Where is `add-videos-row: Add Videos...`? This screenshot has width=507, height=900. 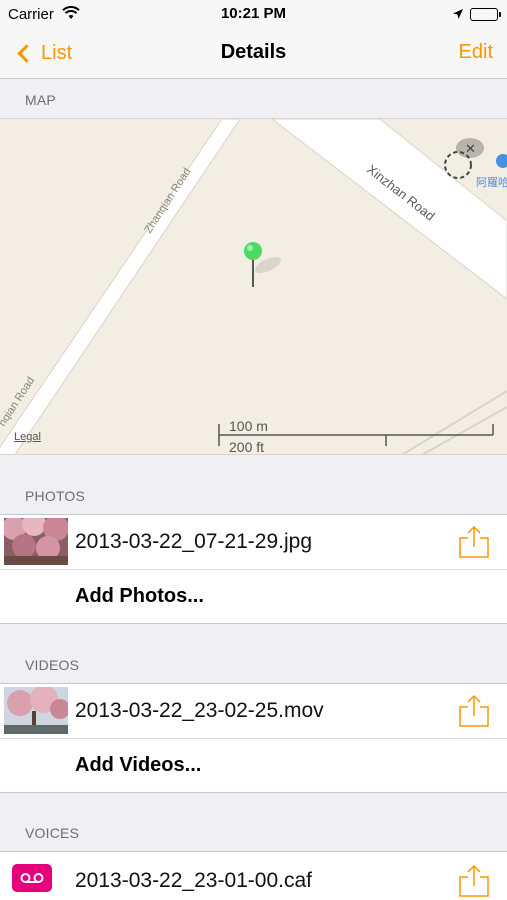
add-videos-row: Add Videos... is located at coordinates (253, 765).